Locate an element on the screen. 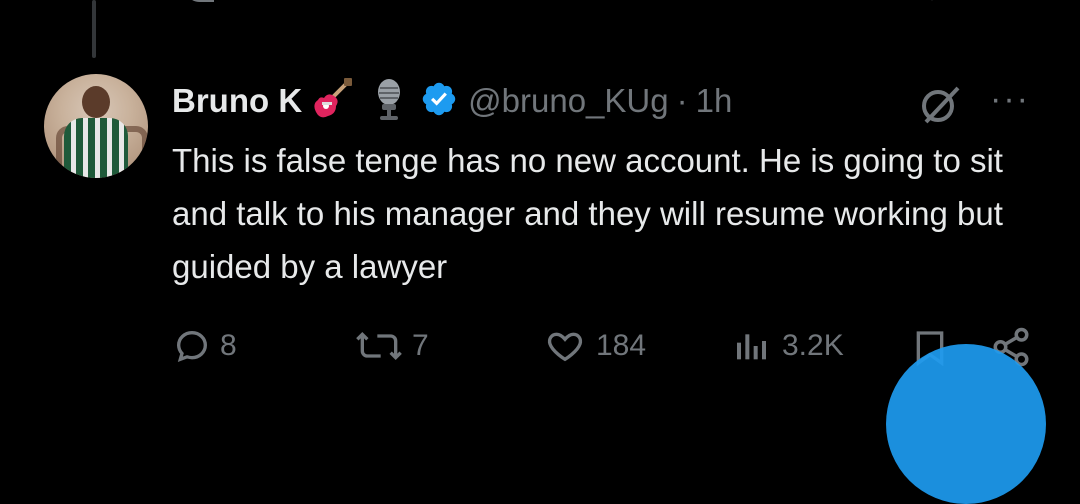  tweet-header: Bruno K @bruno_KUg · 1h is located at coordinates (452, 101).